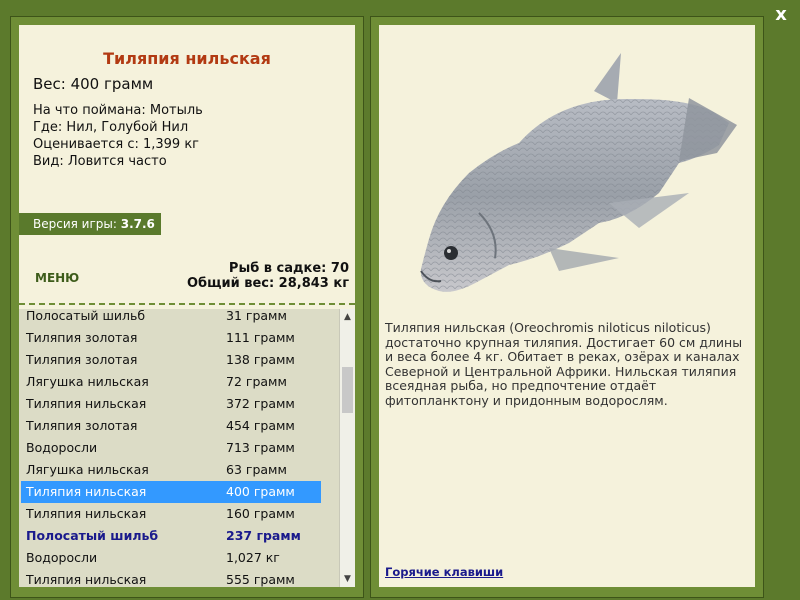 This screenshot has height=600, width=800. What do you see at coordinates (260, 403) in the screenshot?
I see `catch-weight: 372 грамм` at bounding box center [260, 403].